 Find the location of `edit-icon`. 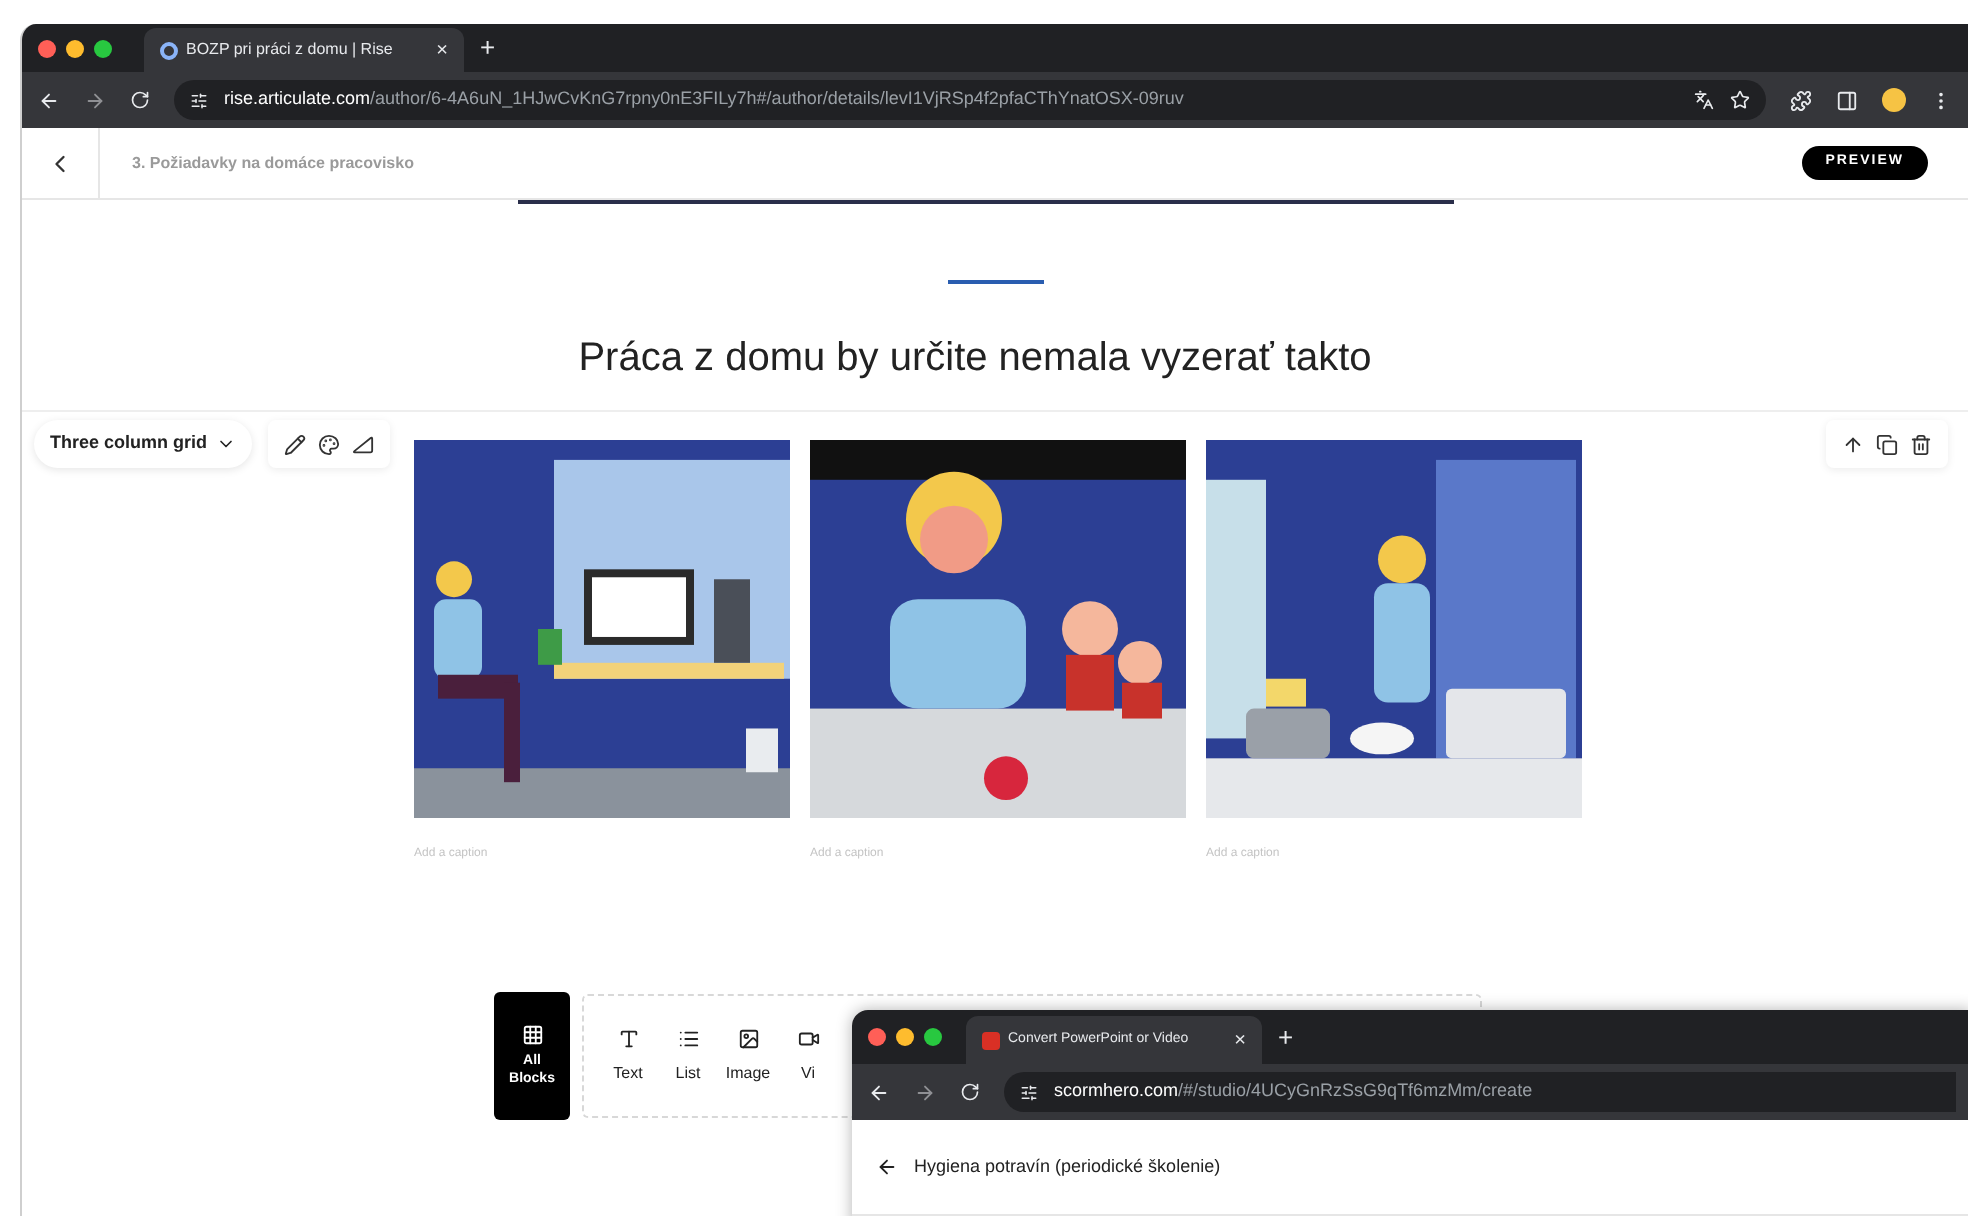

edit-icon is located at coordinates (294, 444).